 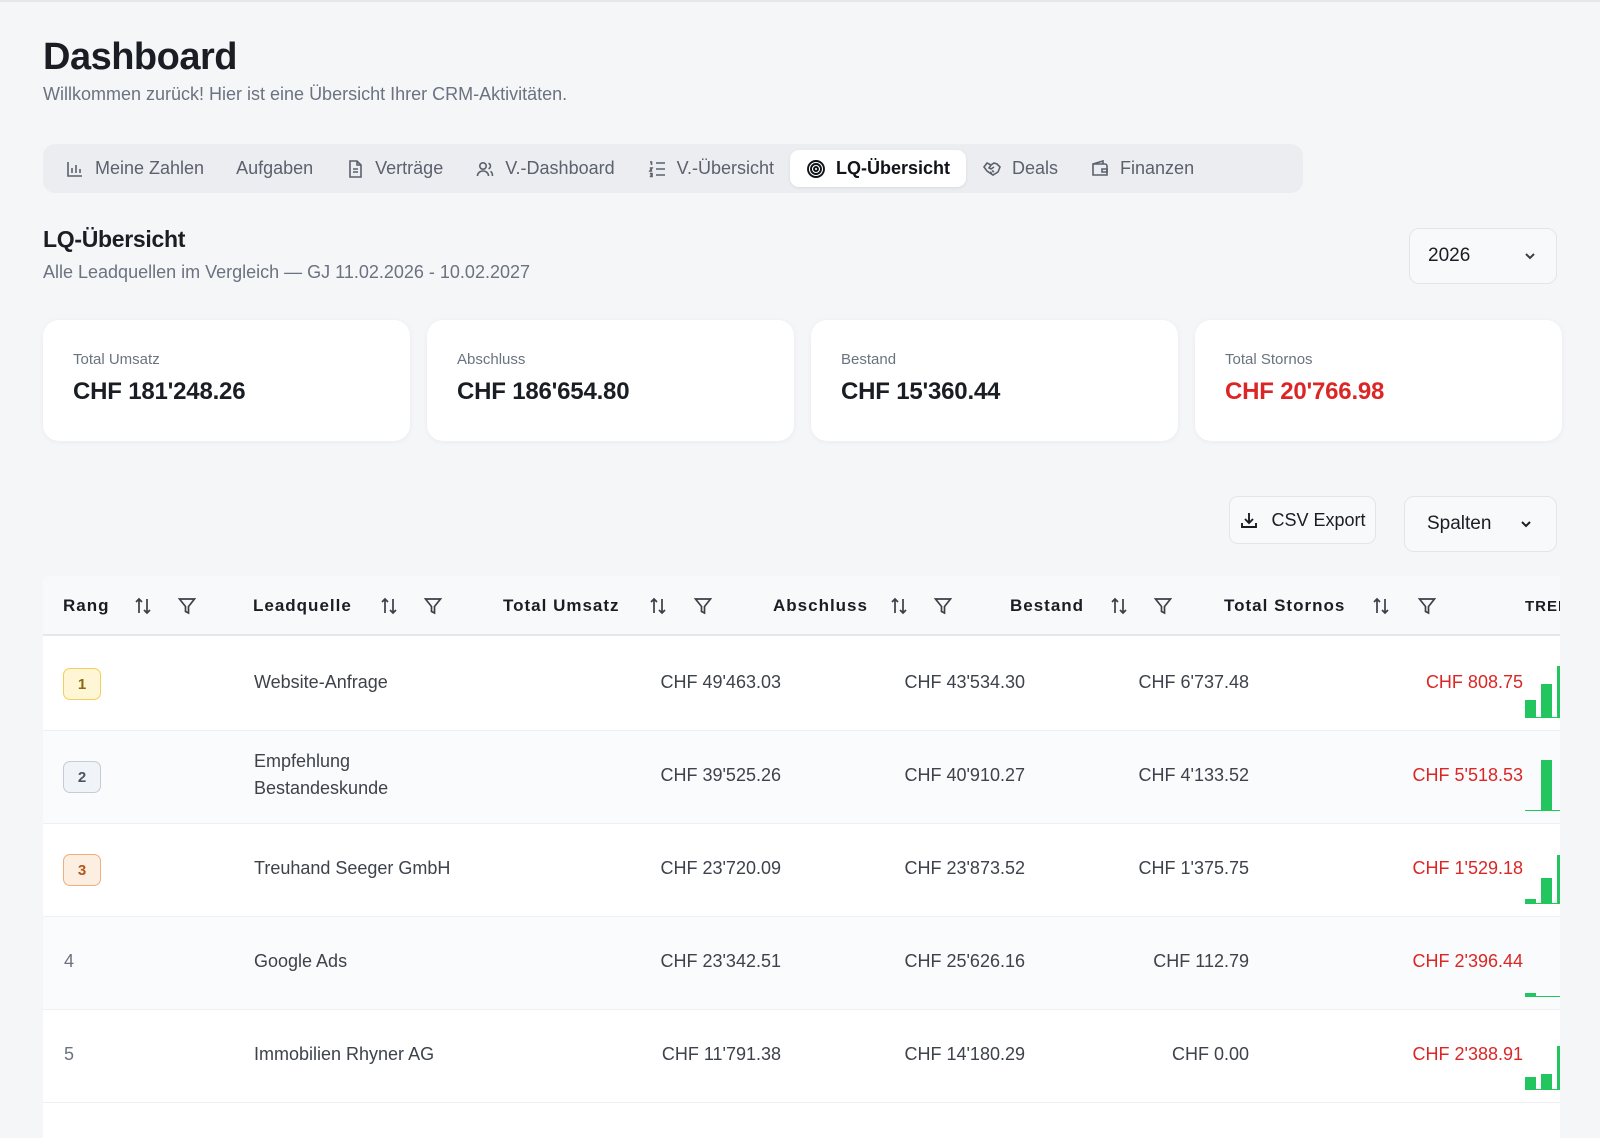 I want to click on kpi-label: Abschluss, so click(x=491, y=359).